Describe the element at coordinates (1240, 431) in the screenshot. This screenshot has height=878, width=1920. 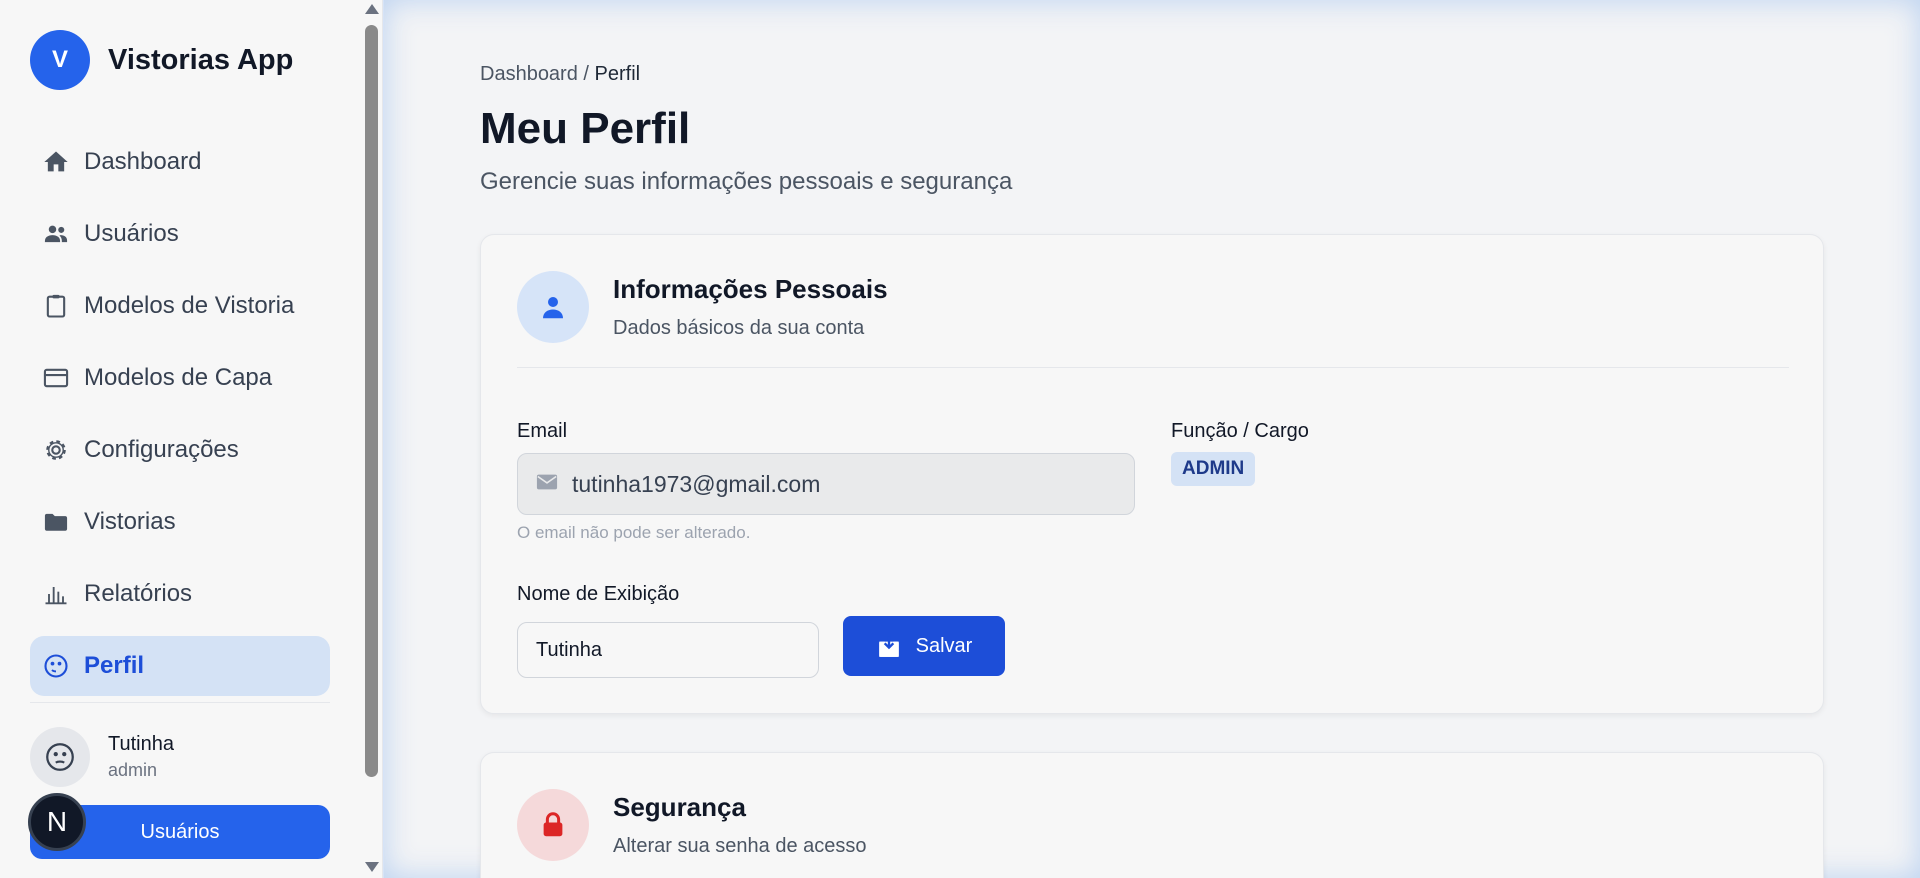
I see `role-label: Função / Cargo` at that location.